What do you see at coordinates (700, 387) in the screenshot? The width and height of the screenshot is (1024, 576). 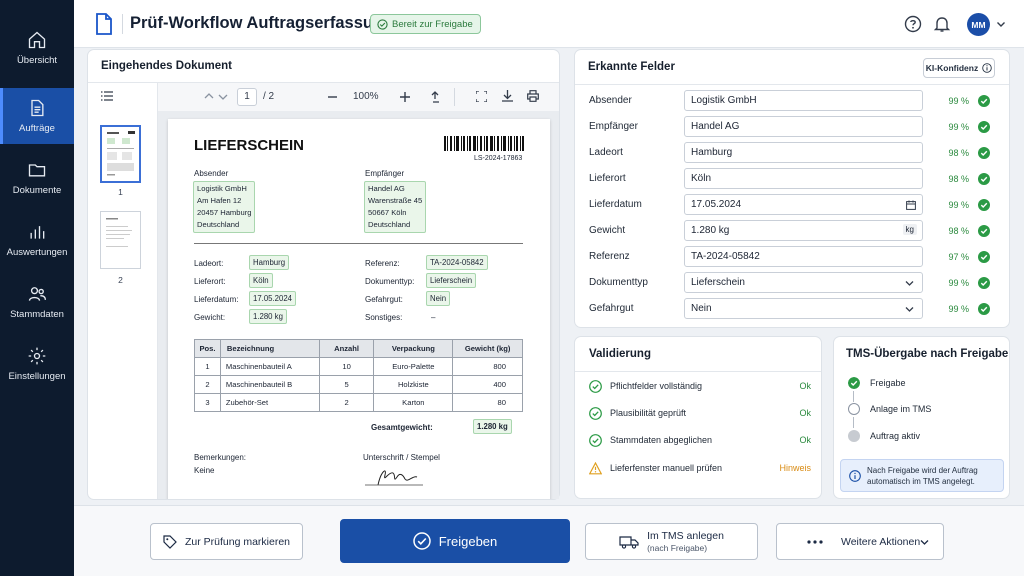 I see `validation-row: Pflichtfelder vollständig Ok` at bounding box center [700, 387].